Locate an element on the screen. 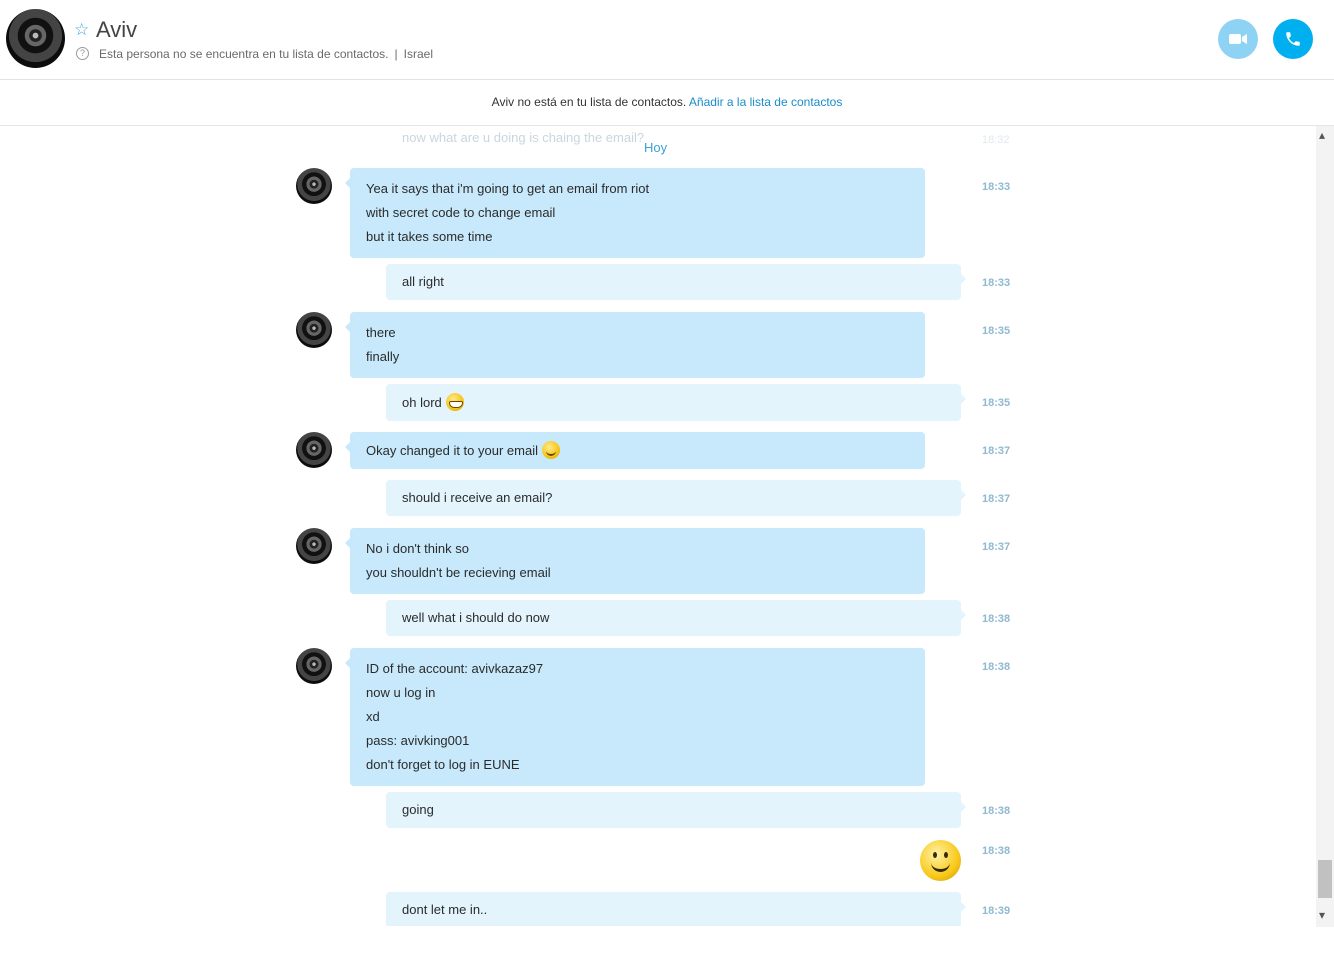 The image size is (1334, 957). add-to-contacts-link: Añadir a la lista de contactos is located at coordinates (765, 102).